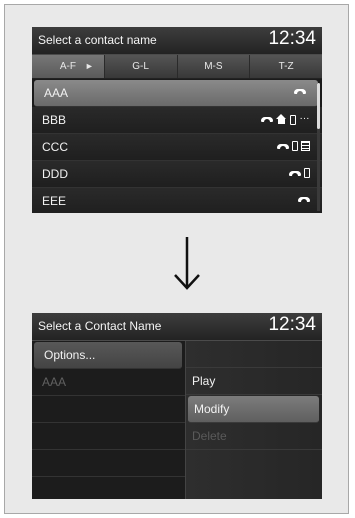  I want to click on tab-label: A-F, so click(67, 66).